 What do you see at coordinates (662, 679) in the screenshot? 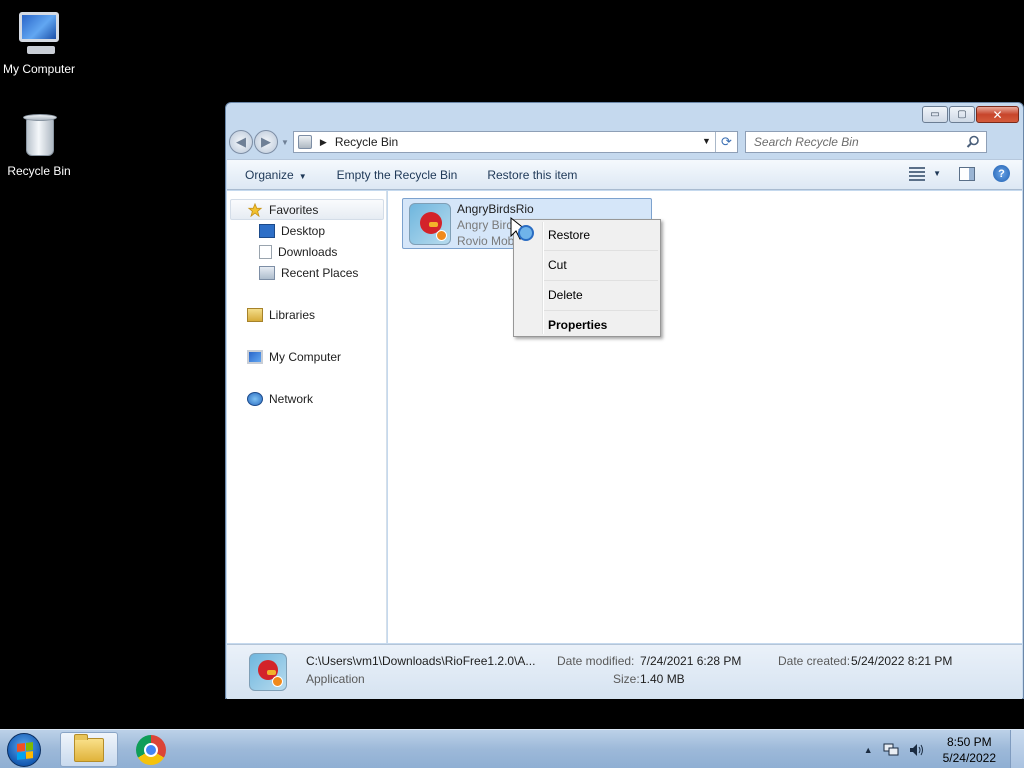
I see `details-size: 1.40 MB` at bounding box center [662, 679].